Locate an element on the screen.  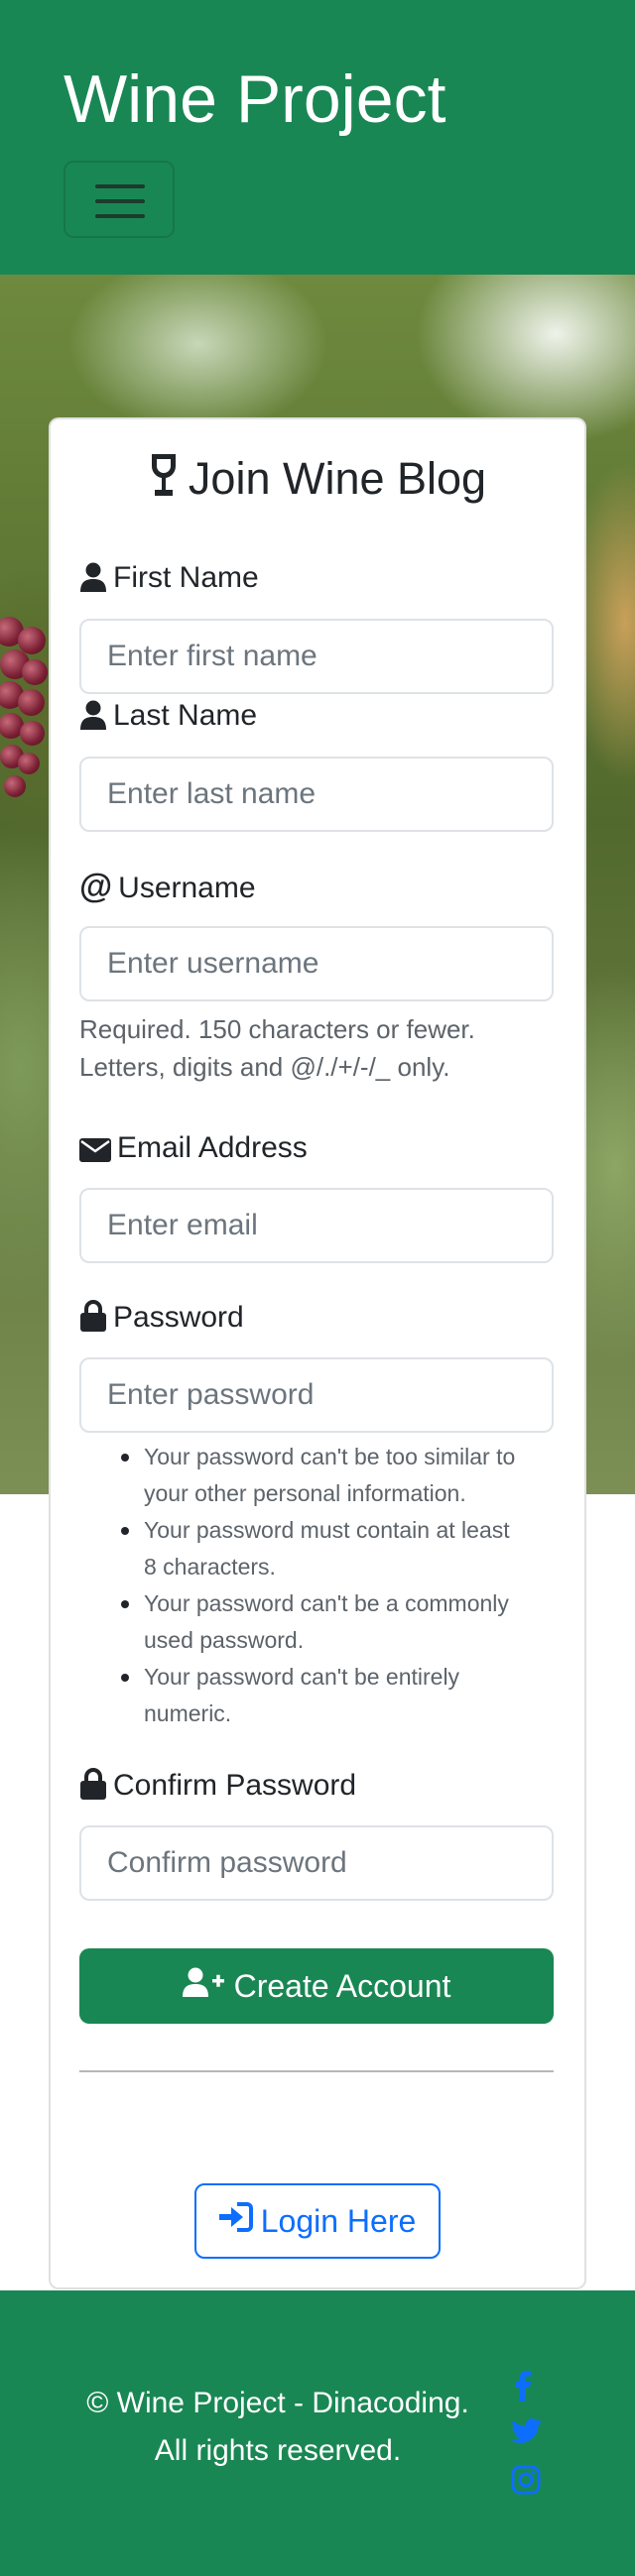
sign-in-icon is located at coordinates (235, 2221).